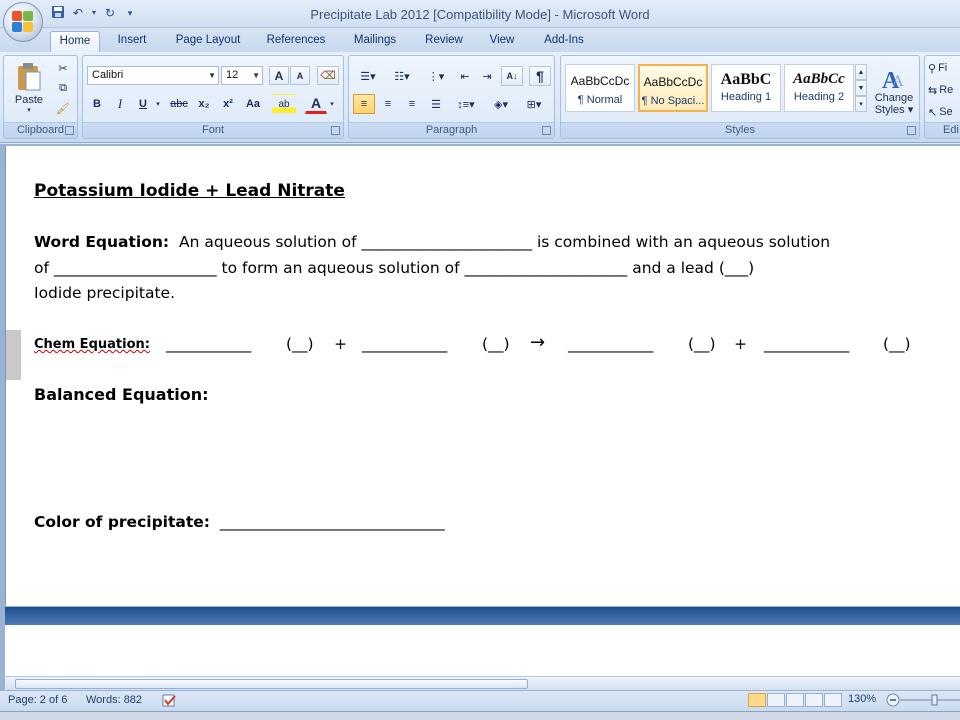 The height and width of the screenshot is (720, 960). What do you see at coordinates (942, 130) in the screenshot?
I see `editing-group-label: Edi` at bounding box center [942, 130].